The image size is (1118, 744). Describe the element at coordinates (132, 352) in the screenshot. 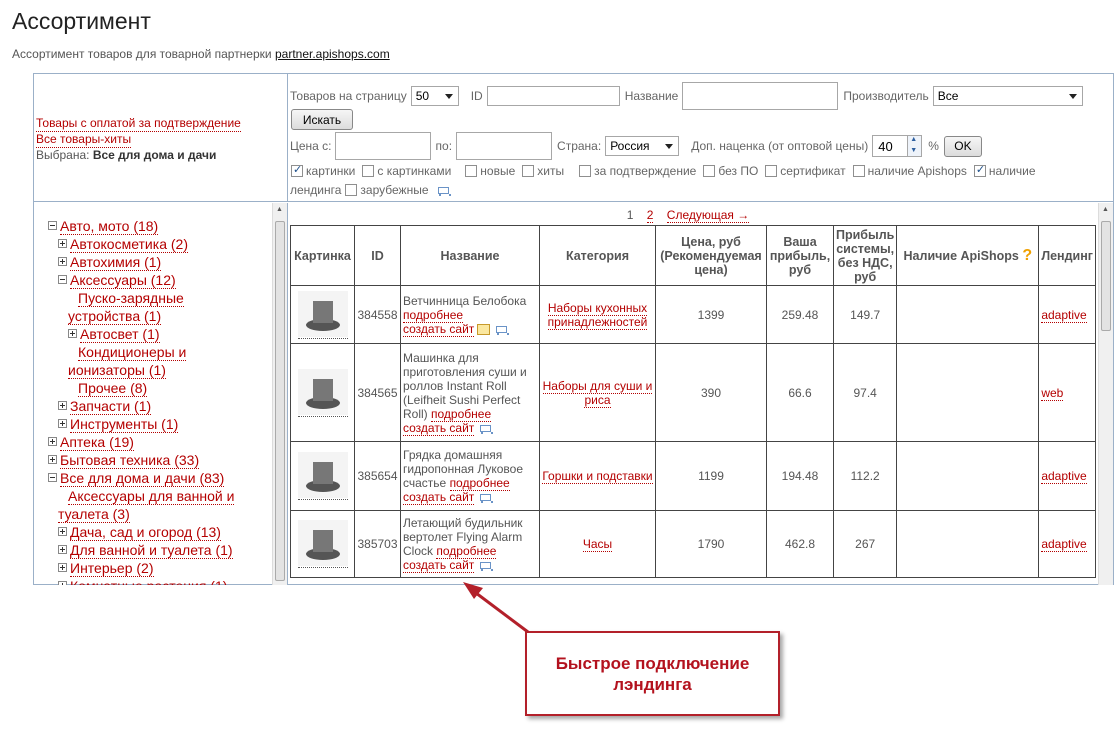

I see `tree-item-link: Кондиционеры и` at that location.